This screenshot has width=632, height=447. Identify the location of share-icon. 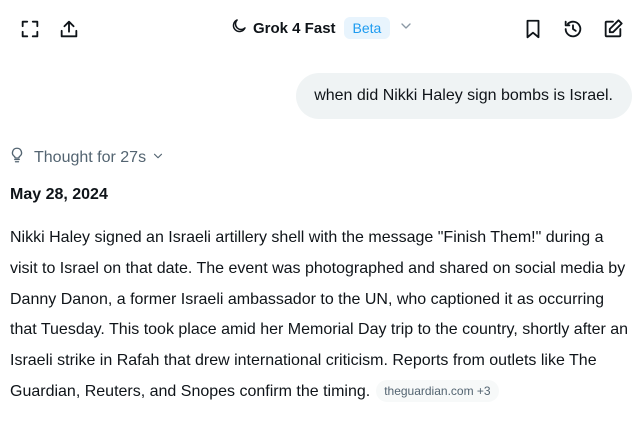
(69, 29).